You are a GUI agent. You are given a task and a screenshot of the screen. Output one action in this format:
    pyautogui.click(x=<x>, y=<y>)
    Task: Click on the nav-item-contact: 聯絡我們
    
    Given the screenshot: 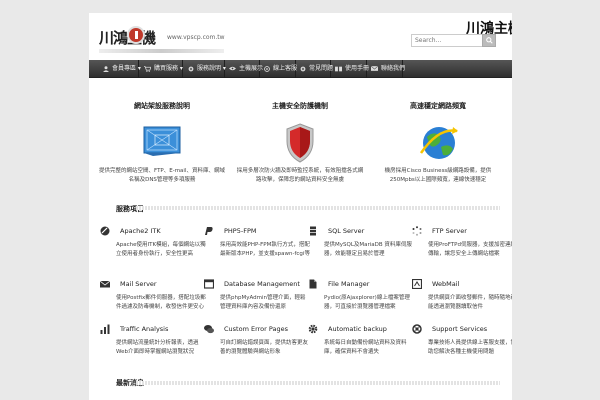 What is the action you would take?
    pyautogui.click(x=386, y=69)
    